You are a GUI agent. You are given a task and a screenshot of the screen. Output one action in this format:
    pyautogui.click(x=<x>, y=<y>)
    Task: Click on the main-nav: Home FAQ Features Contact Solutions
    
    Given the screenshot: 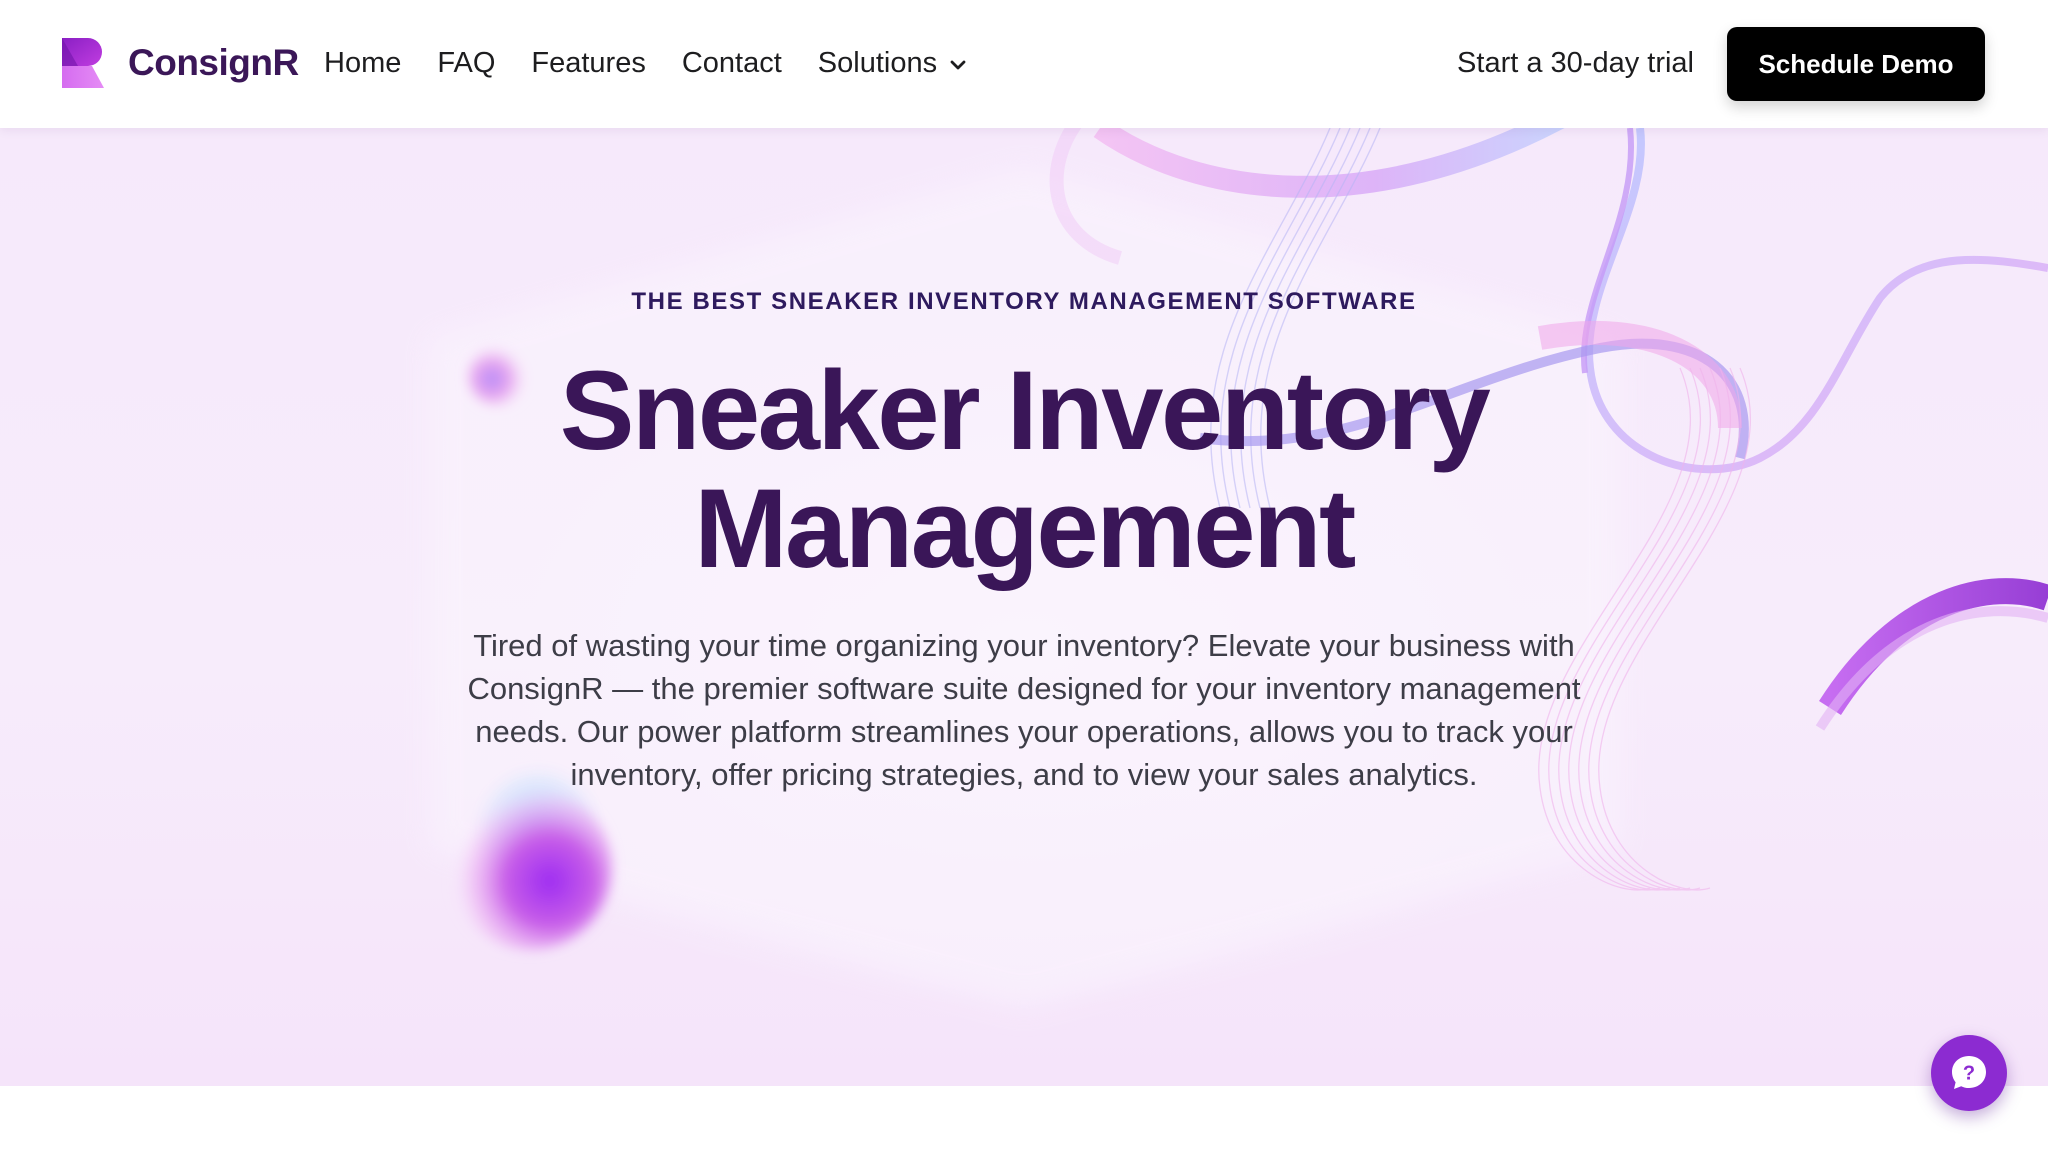 What is the action you would take?
    pyautogui.click(x=663, y=63)
    